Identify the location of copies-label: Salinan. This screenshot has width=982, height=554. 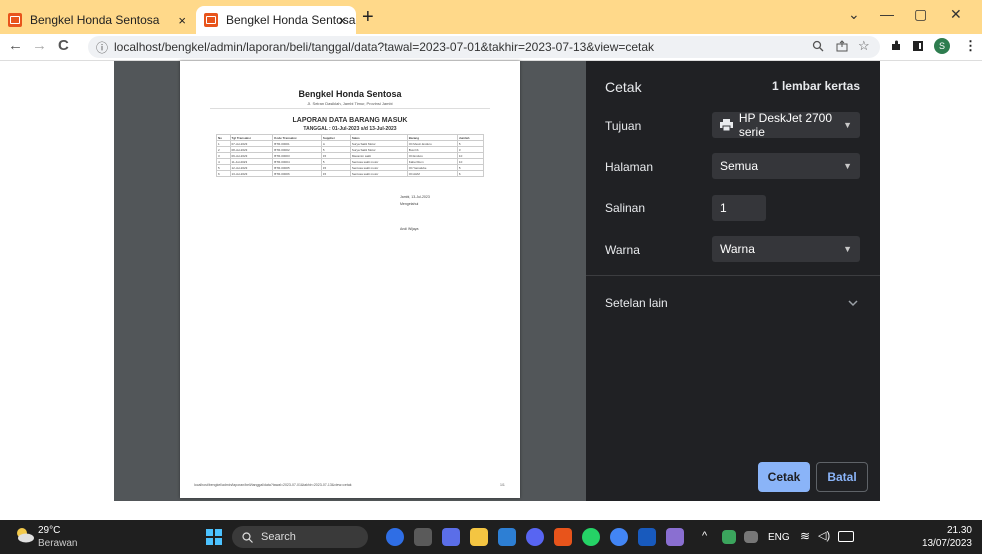
(625, 208).